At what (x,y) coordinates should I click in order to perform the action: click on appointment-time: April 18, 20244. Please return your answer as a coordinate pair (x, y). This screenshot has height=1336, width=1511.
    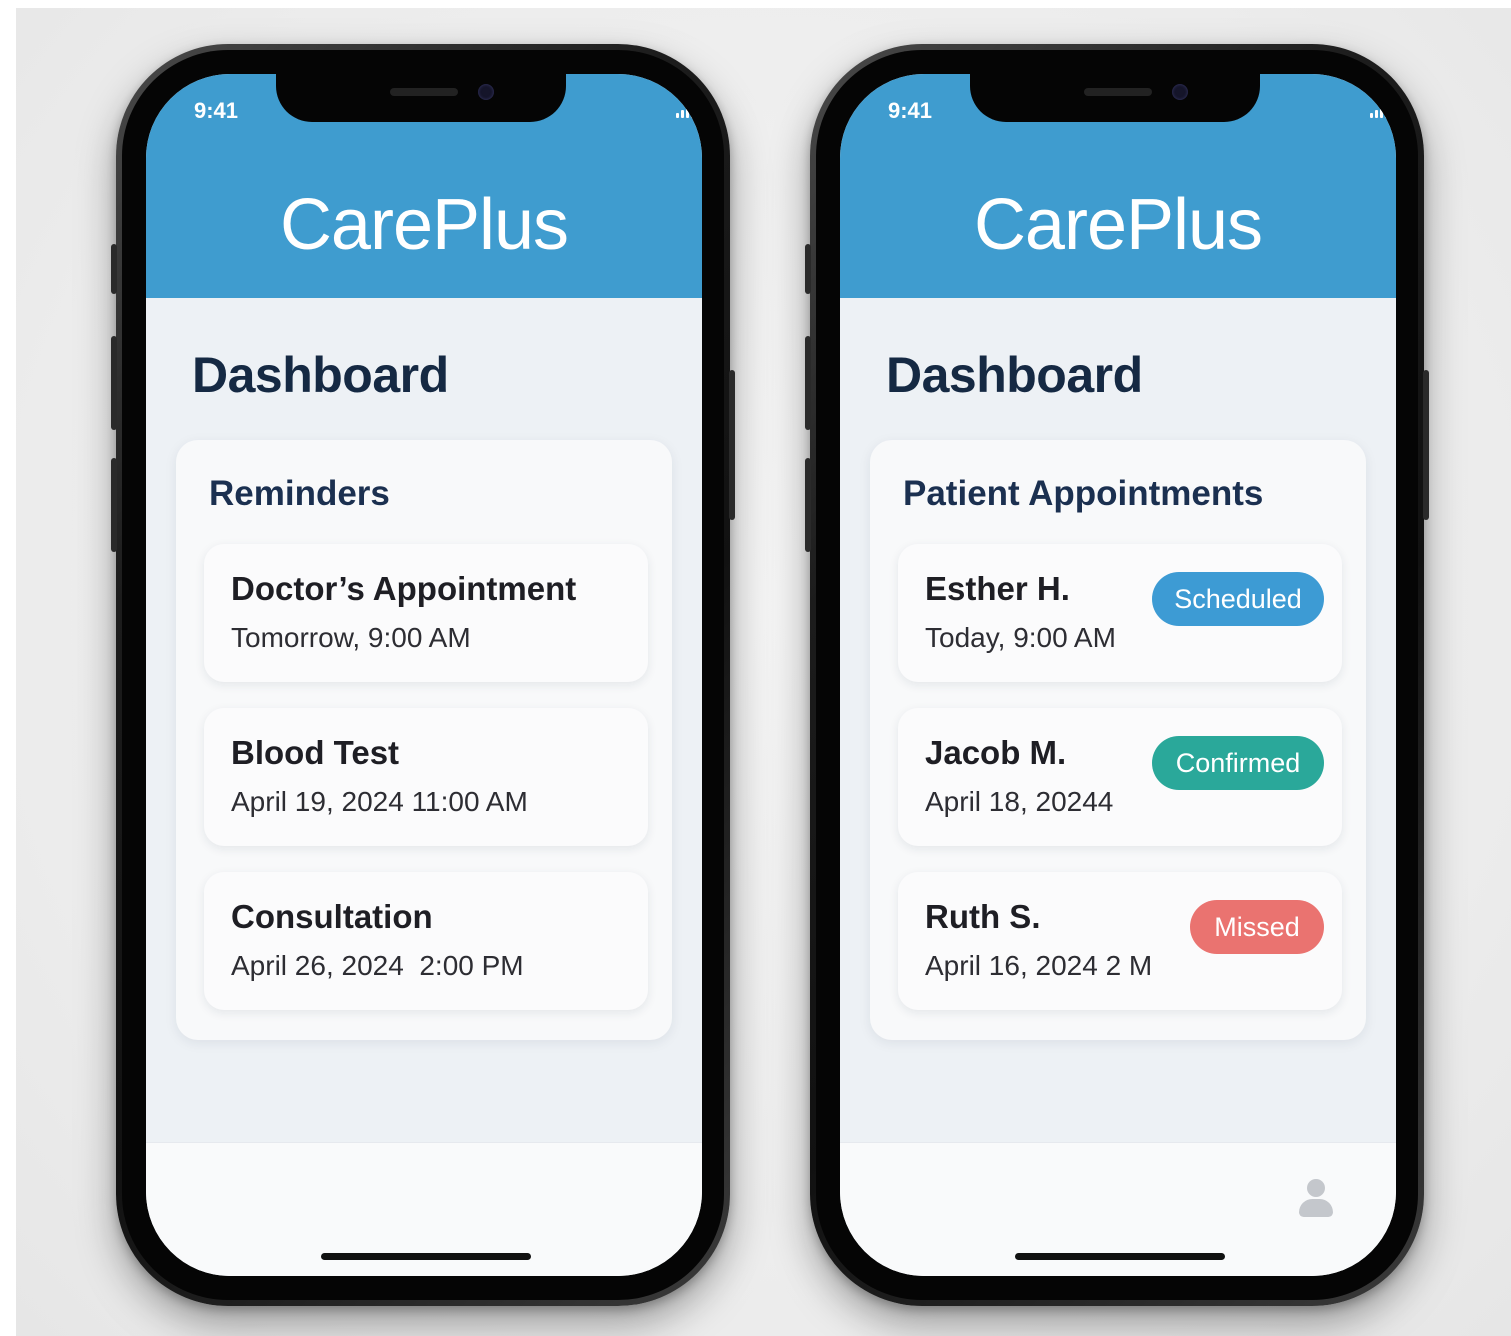
    Looking at the image, I should click on (1019, 801).